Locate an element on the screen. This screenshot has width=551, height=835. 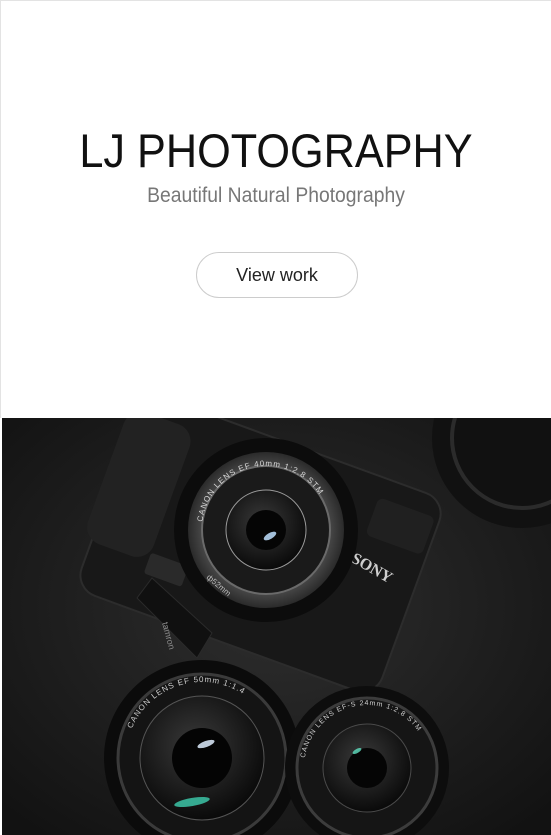
site-title: LJ PHOTOGRAPHY is located at coordinates (276, 150).